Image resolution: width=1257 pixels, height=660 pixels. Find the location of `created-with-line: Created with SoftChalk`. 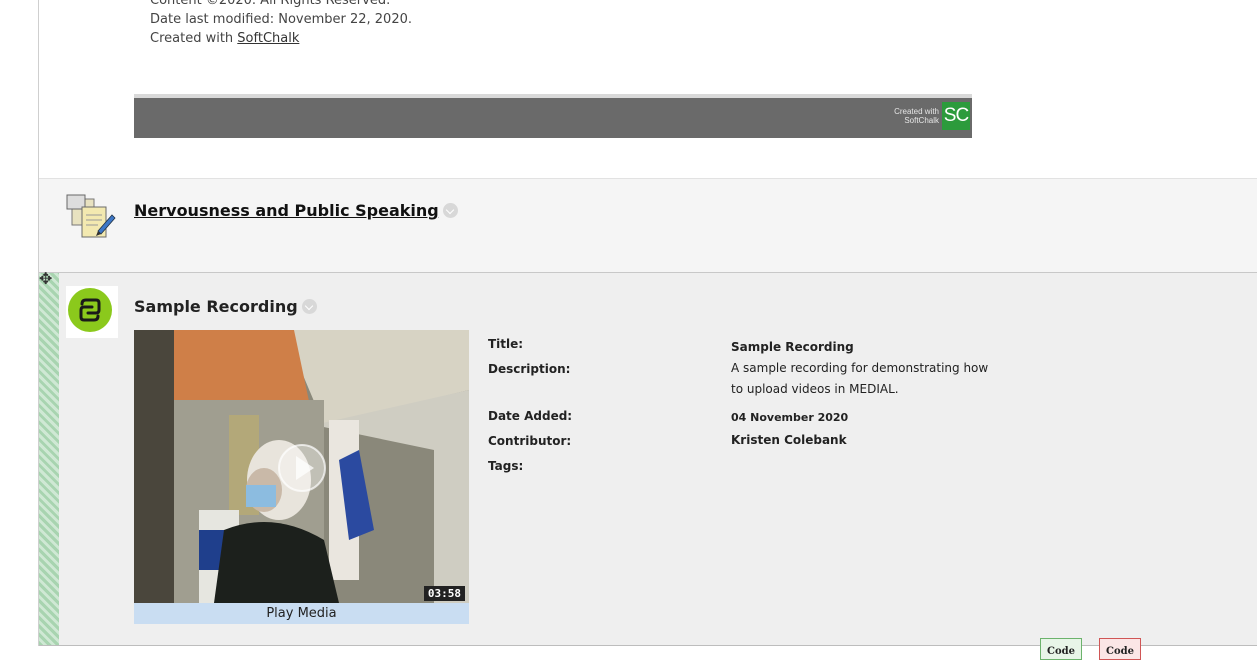

created-with-line: Created with SoftChalk is located at coordinates (281, 38).